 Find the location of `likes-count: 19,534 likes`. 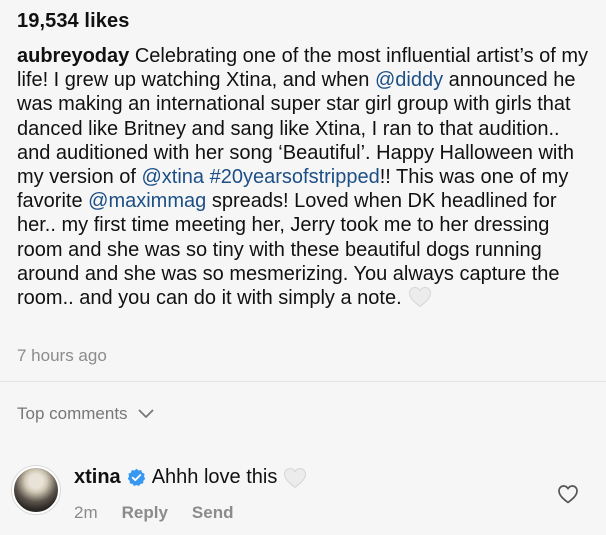

likes-count: 19,534 likes is located at coordinates (73, 21).